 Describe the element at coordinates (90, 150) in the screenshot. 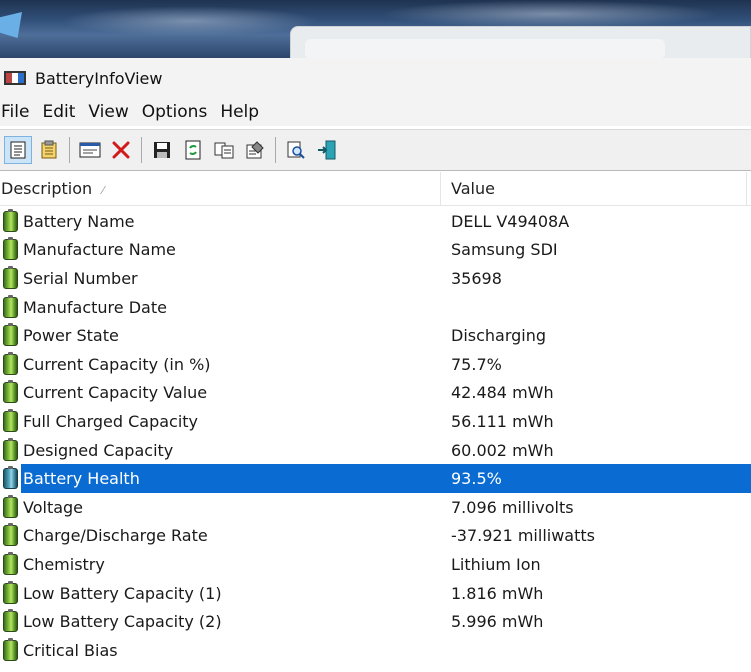

I see `properties-window-button` at that location.